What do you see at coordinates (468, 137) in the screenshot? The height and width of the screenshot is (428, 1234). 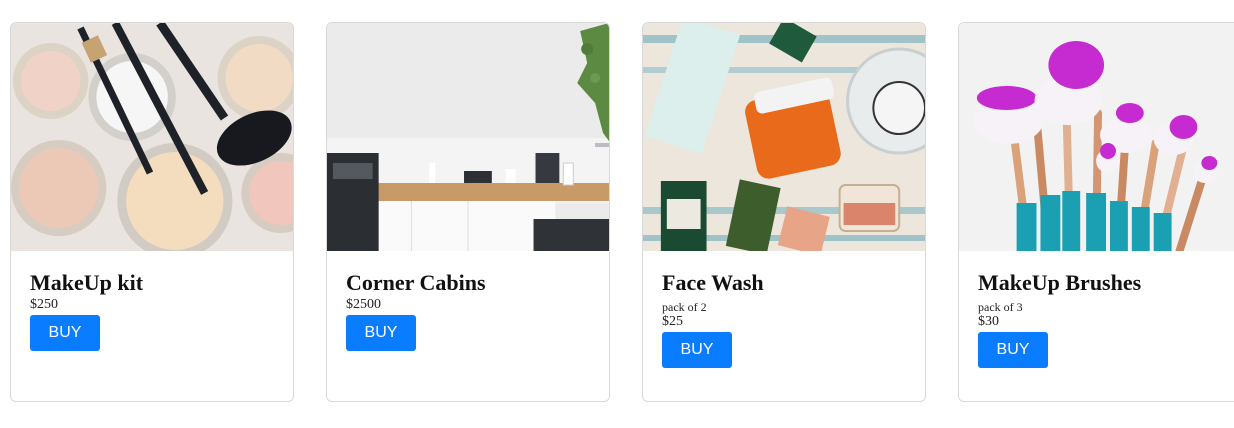 I see `kitchen-corner-image` at bounding box center [468, 137].